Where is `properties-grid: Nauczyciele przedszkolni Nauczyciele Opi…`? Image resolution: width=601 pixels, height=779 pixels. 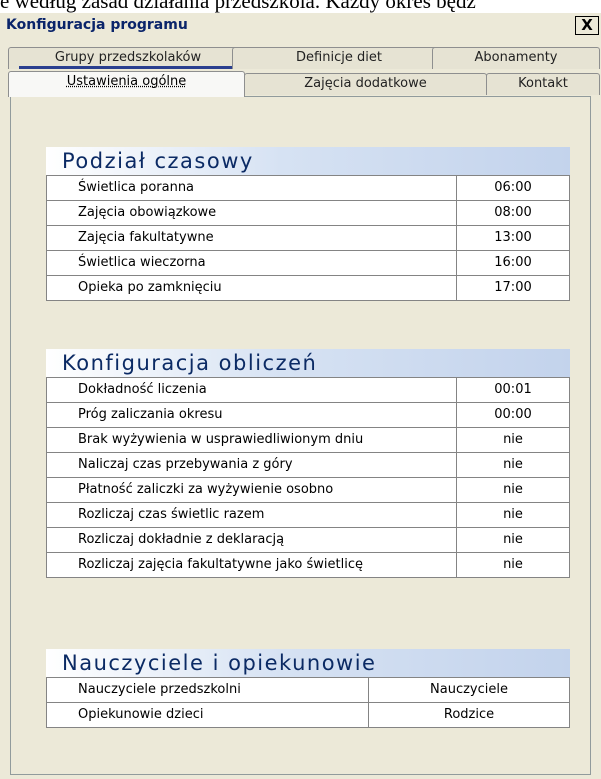 properties-grid: Nauczyciele przedszkolni Nauczyciele Opi… is located at coordinates (308, 702).